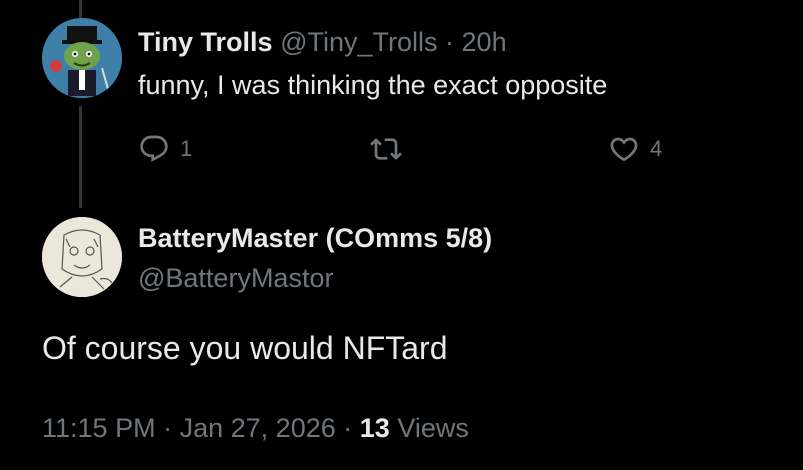 The image size is (803, 470). I want to click on retweet-button, so click(391, 149).